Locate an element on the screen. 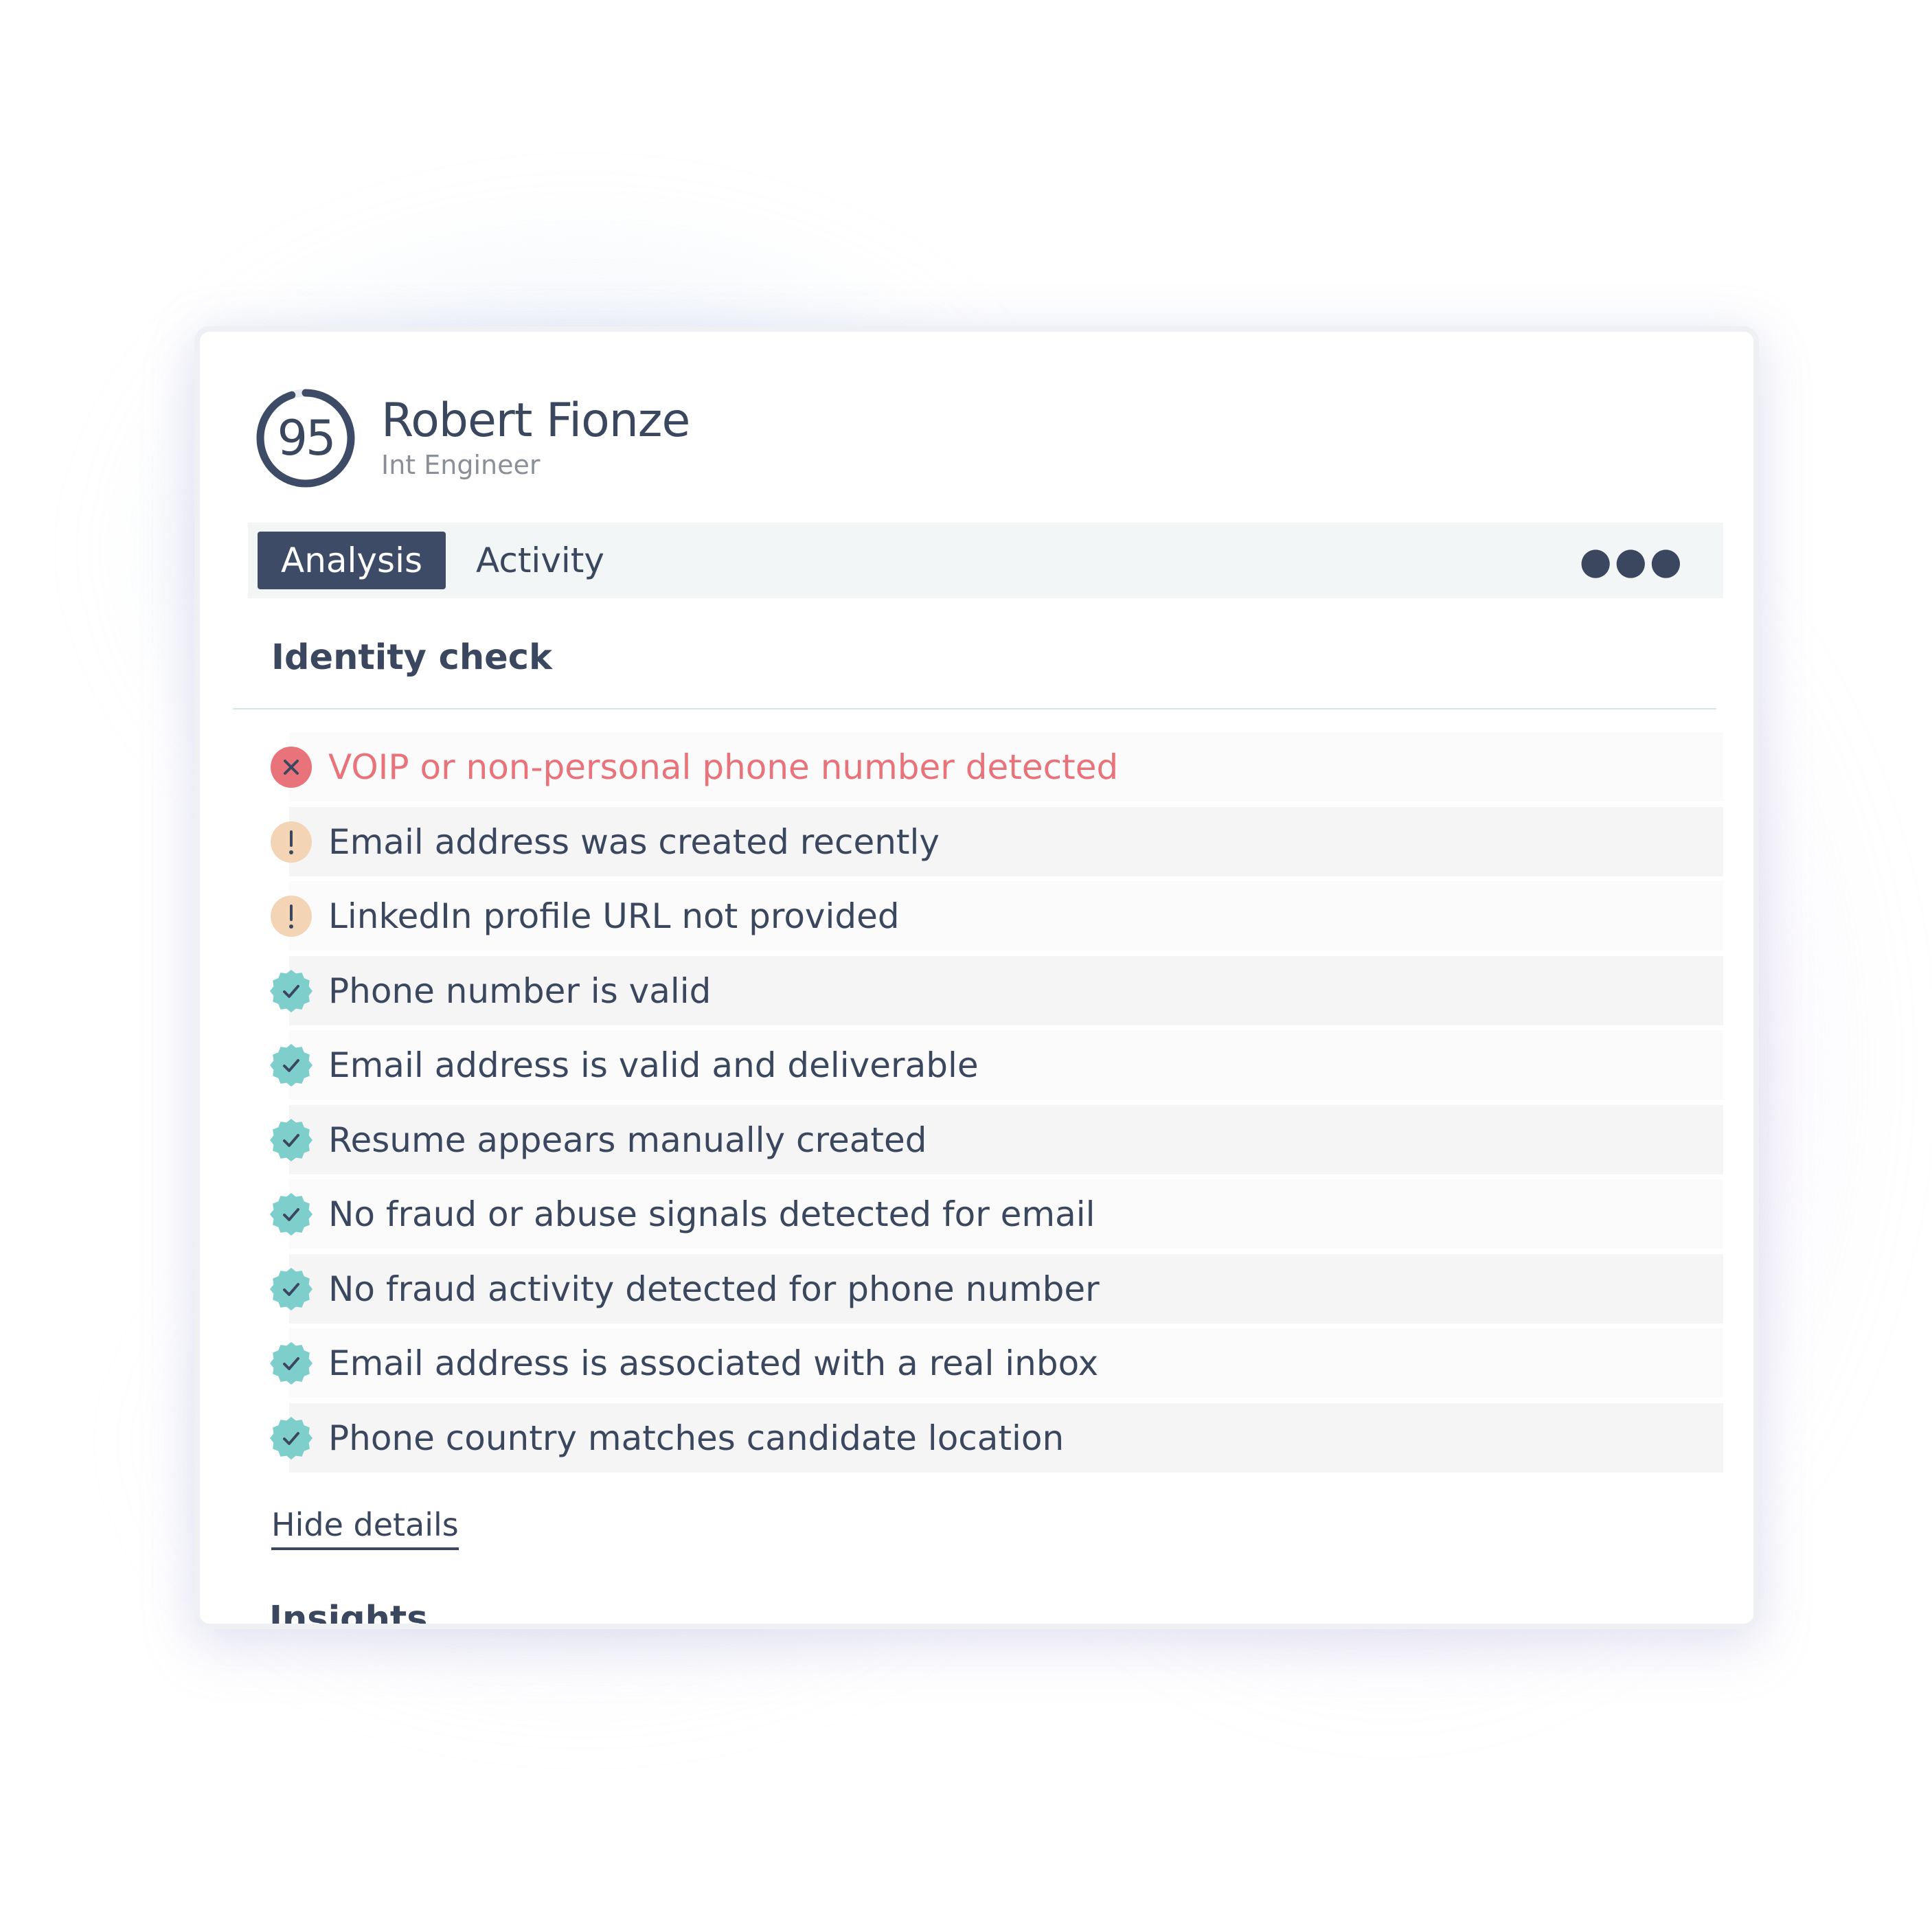 The width and height of the screenshot is (1932, 1932). score-ring: 95 is located at coordinates (305, 438).